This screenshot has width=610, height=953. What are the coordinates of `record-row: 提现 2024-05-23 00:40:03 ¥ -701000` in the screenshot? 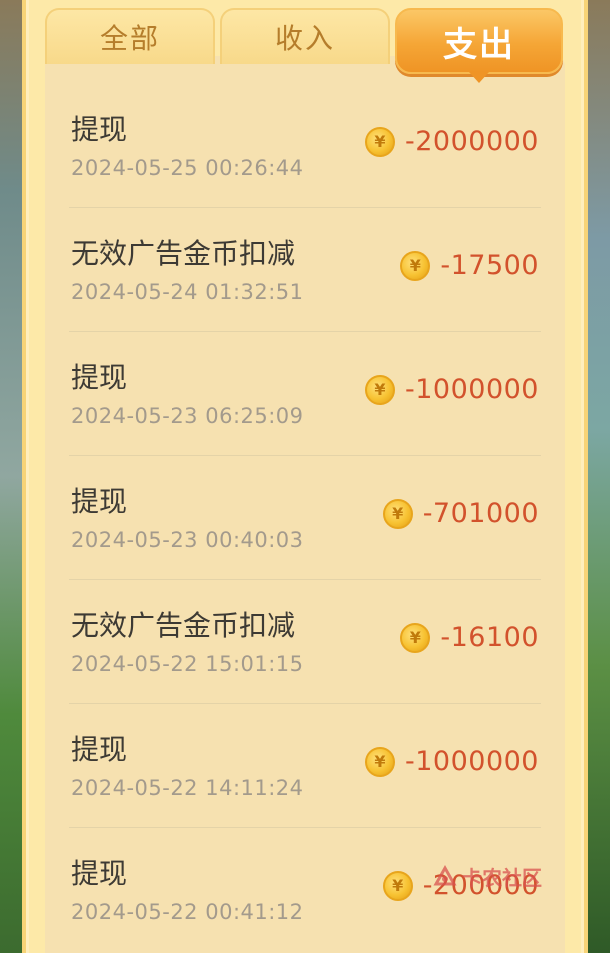 It's located at (305, 518).